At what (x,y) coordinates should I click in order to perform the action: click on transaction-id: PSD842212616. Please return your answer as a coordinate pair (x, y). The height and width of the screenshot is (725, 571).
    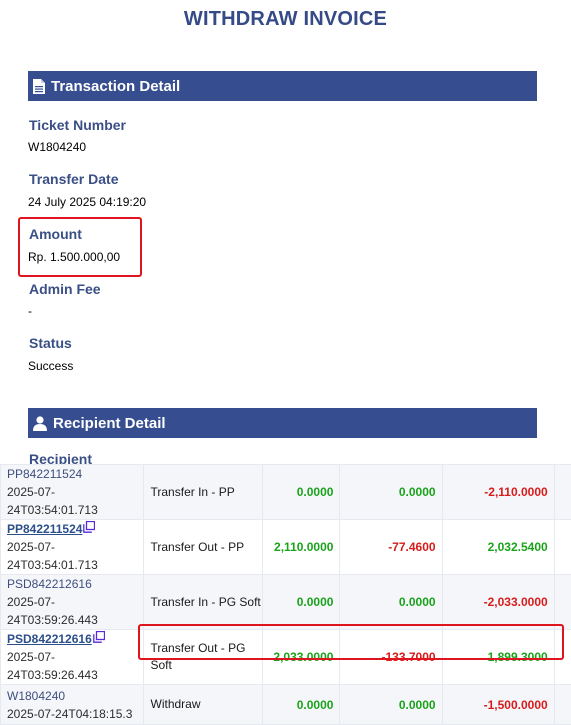
    Looking at the image, I should click on (75, 584).